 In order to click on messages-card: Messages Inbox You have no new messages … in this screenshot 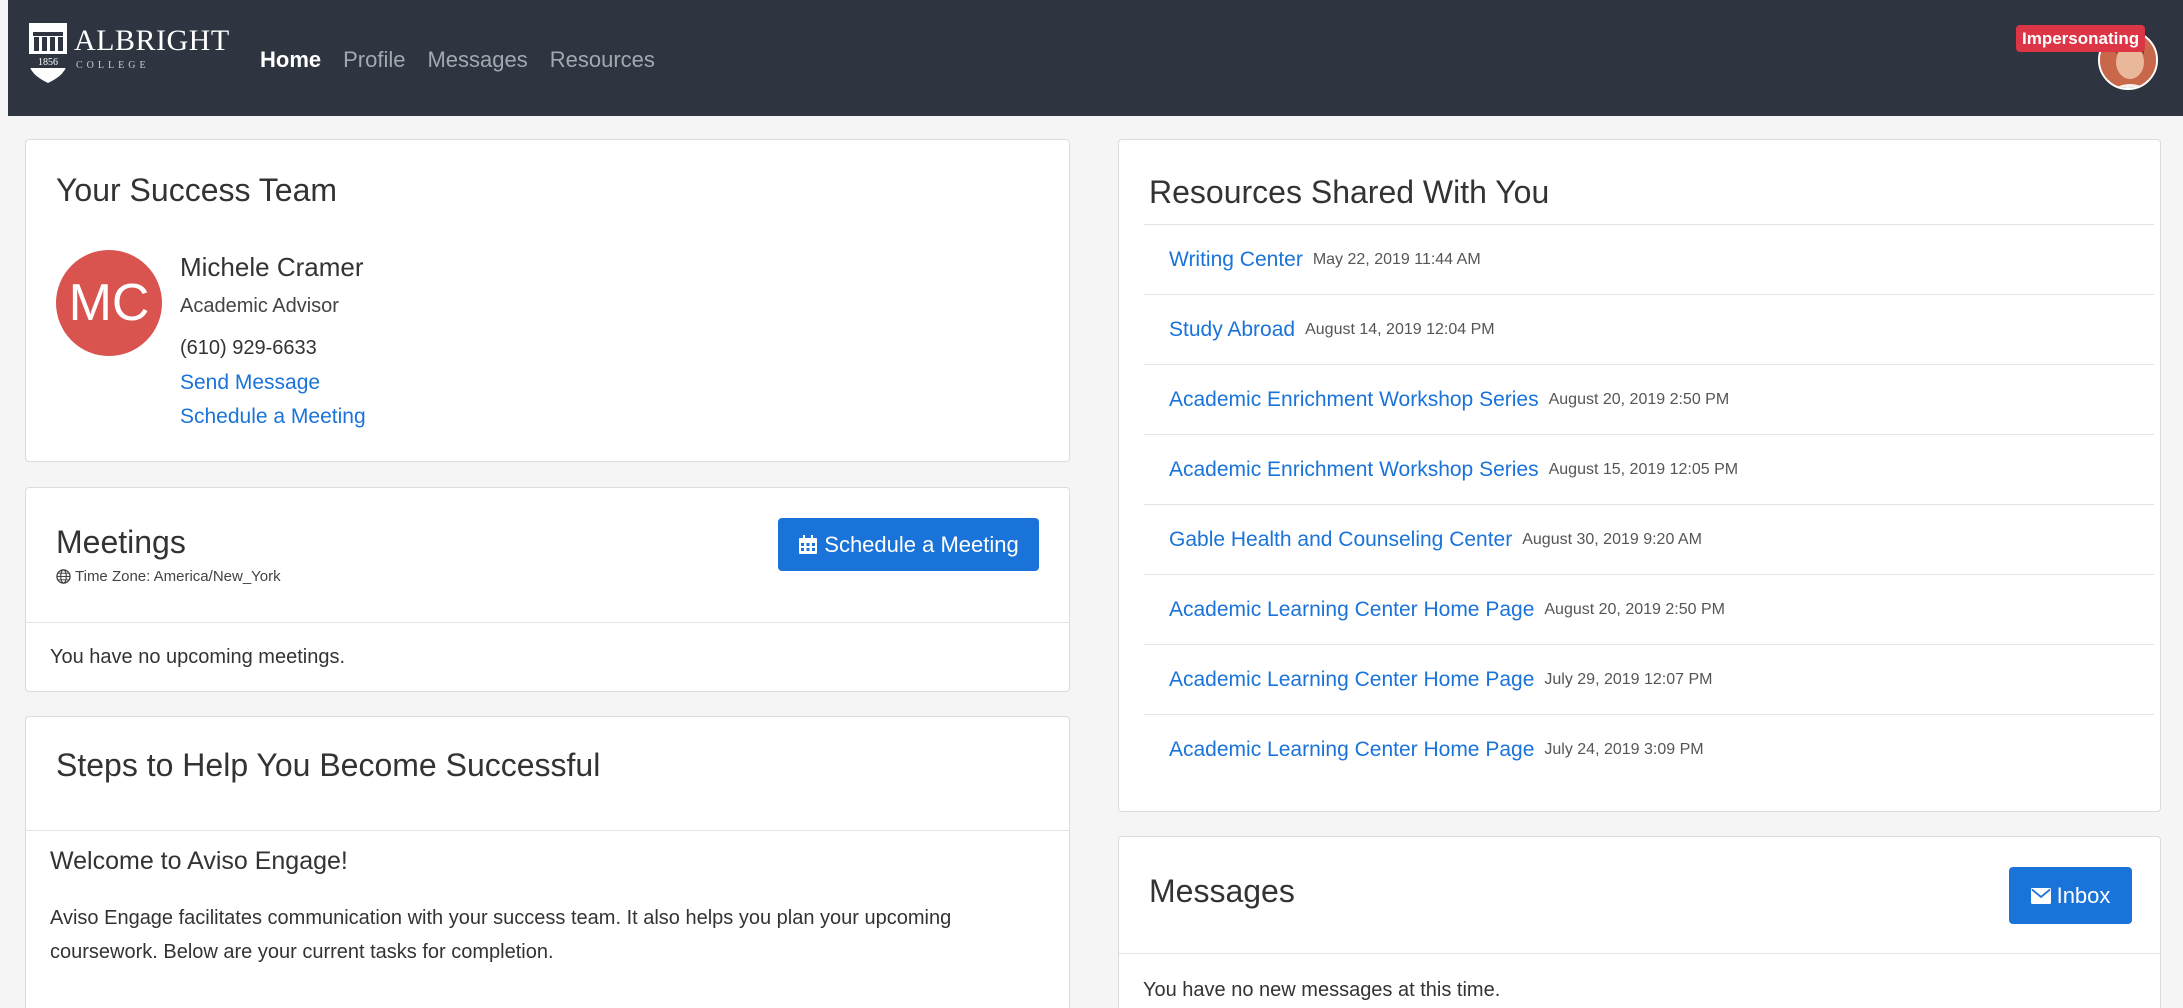, I will do `click(1639, 922)`.